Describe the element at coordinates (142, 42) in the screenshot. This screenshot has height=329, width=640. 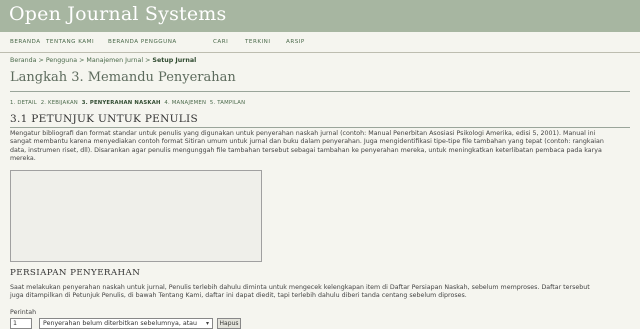
I see `nav-user-home: BERANDA PENGGUNA` at that location.